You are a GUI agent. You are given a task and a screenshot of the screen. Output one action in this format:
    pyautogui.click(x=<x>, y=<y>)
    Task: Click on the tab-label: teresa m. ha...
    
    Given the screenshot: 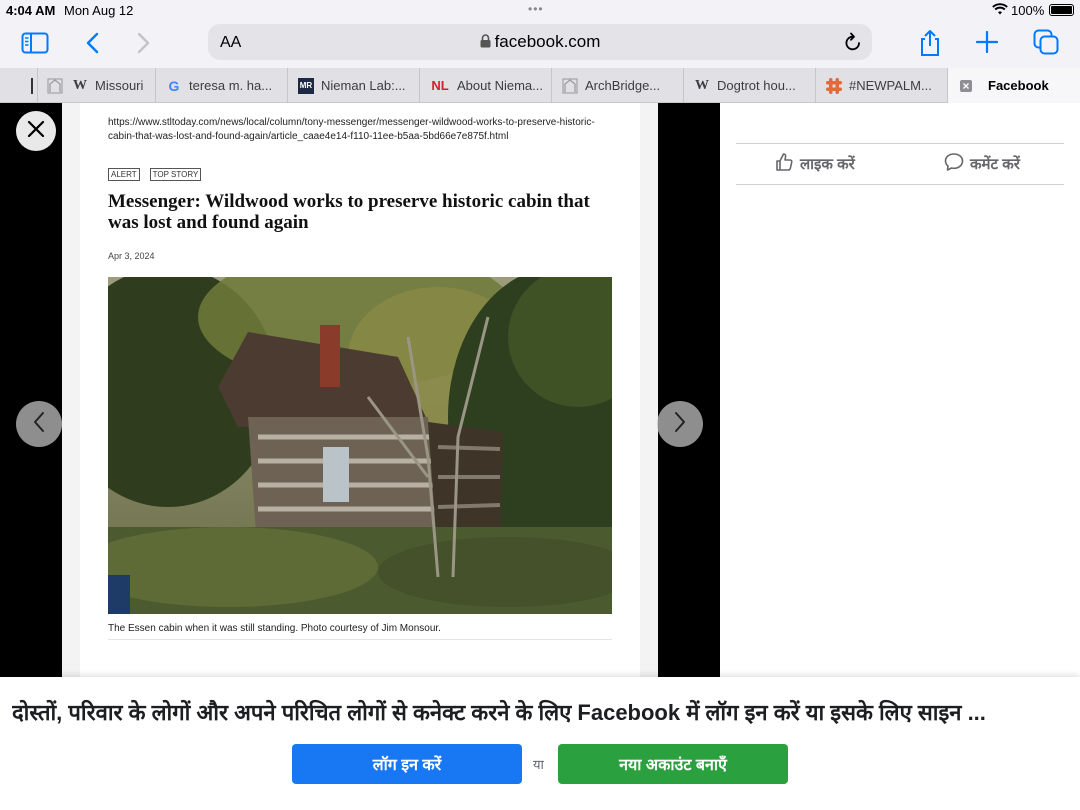 What is the action you would take?
    pyautogui.click(x=231, y=85)
    